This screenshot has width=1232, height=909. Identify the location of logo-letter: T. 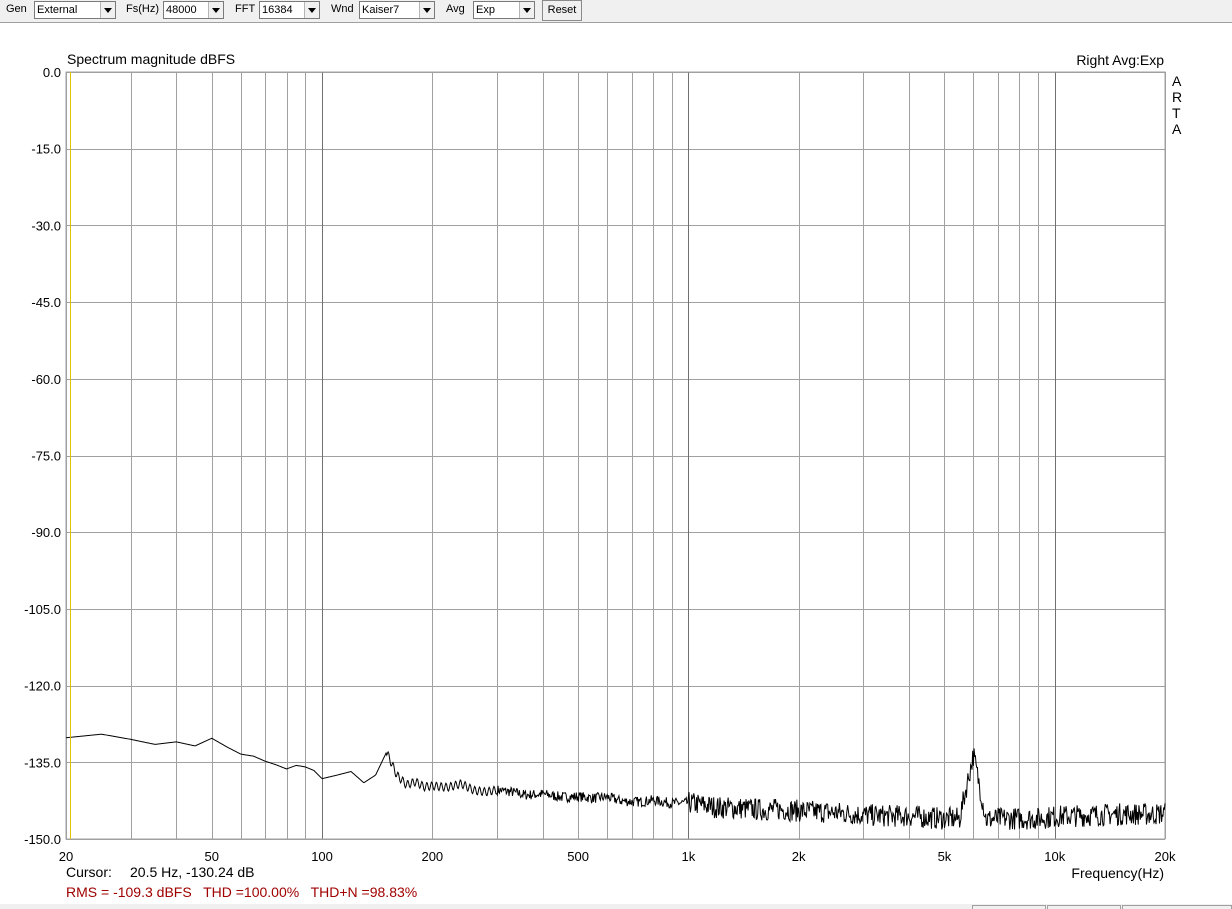
(1176, 113).